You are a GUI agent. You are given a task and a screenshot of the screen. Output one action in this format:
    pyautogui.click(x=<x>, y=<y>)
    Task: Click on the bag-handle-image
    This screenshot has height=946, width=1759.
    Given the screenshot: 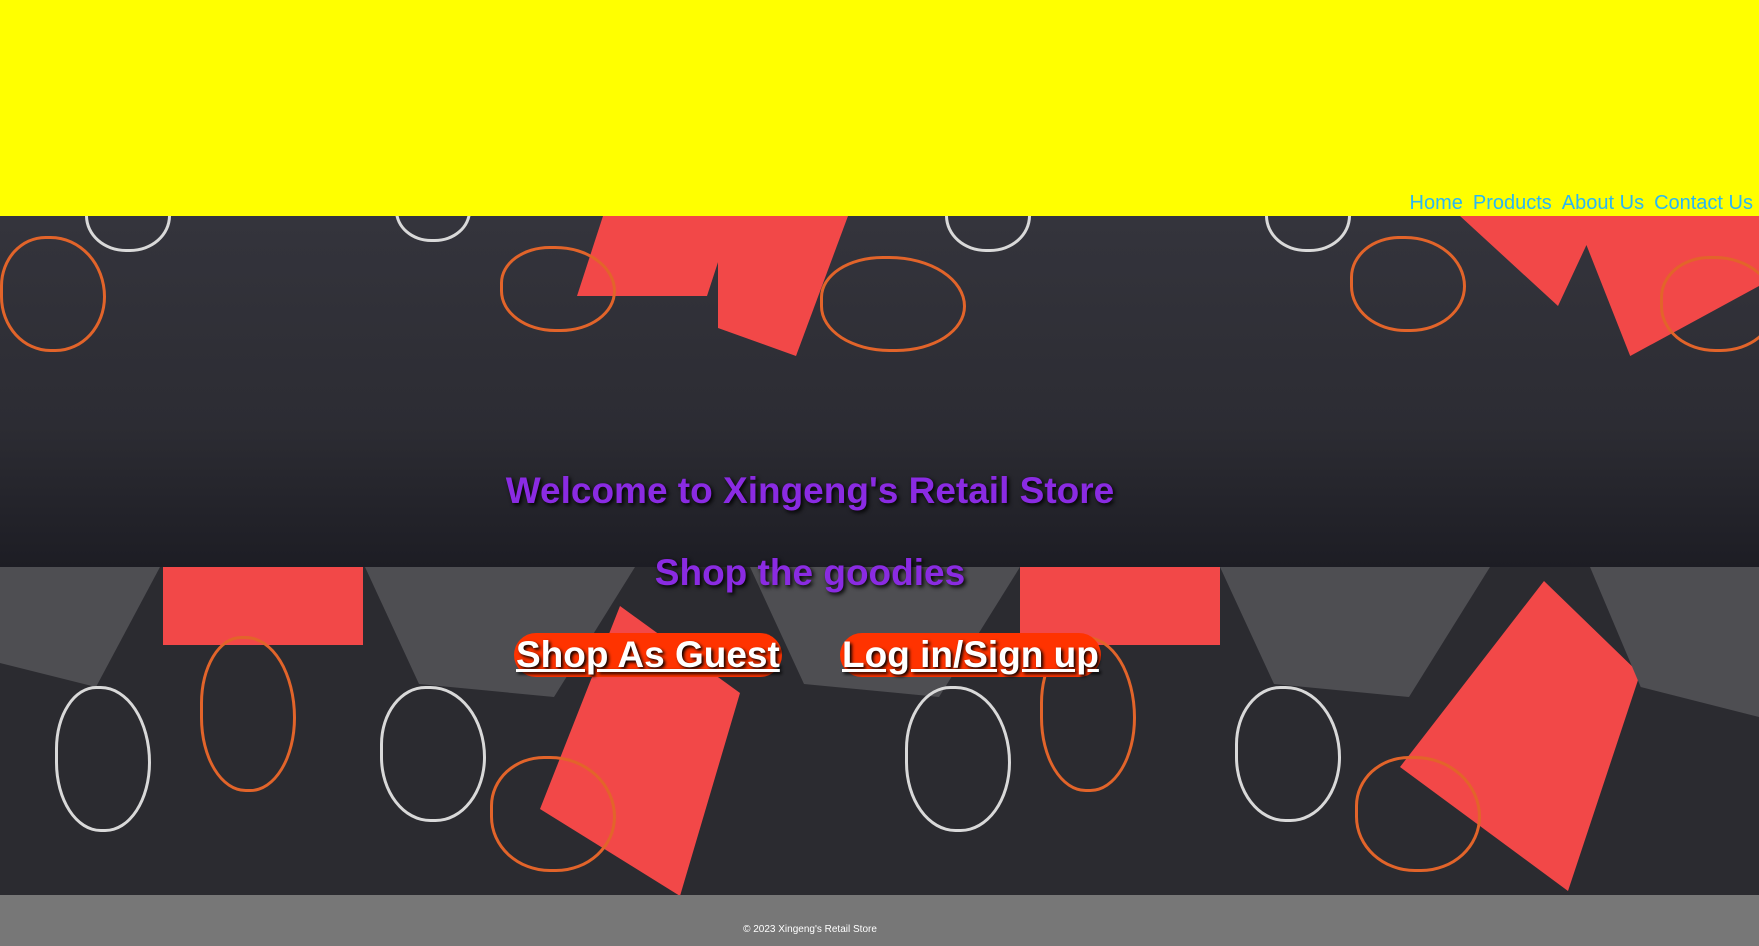 What is the action you would take?
    pyautogui.click(x=1709, y=304)
    